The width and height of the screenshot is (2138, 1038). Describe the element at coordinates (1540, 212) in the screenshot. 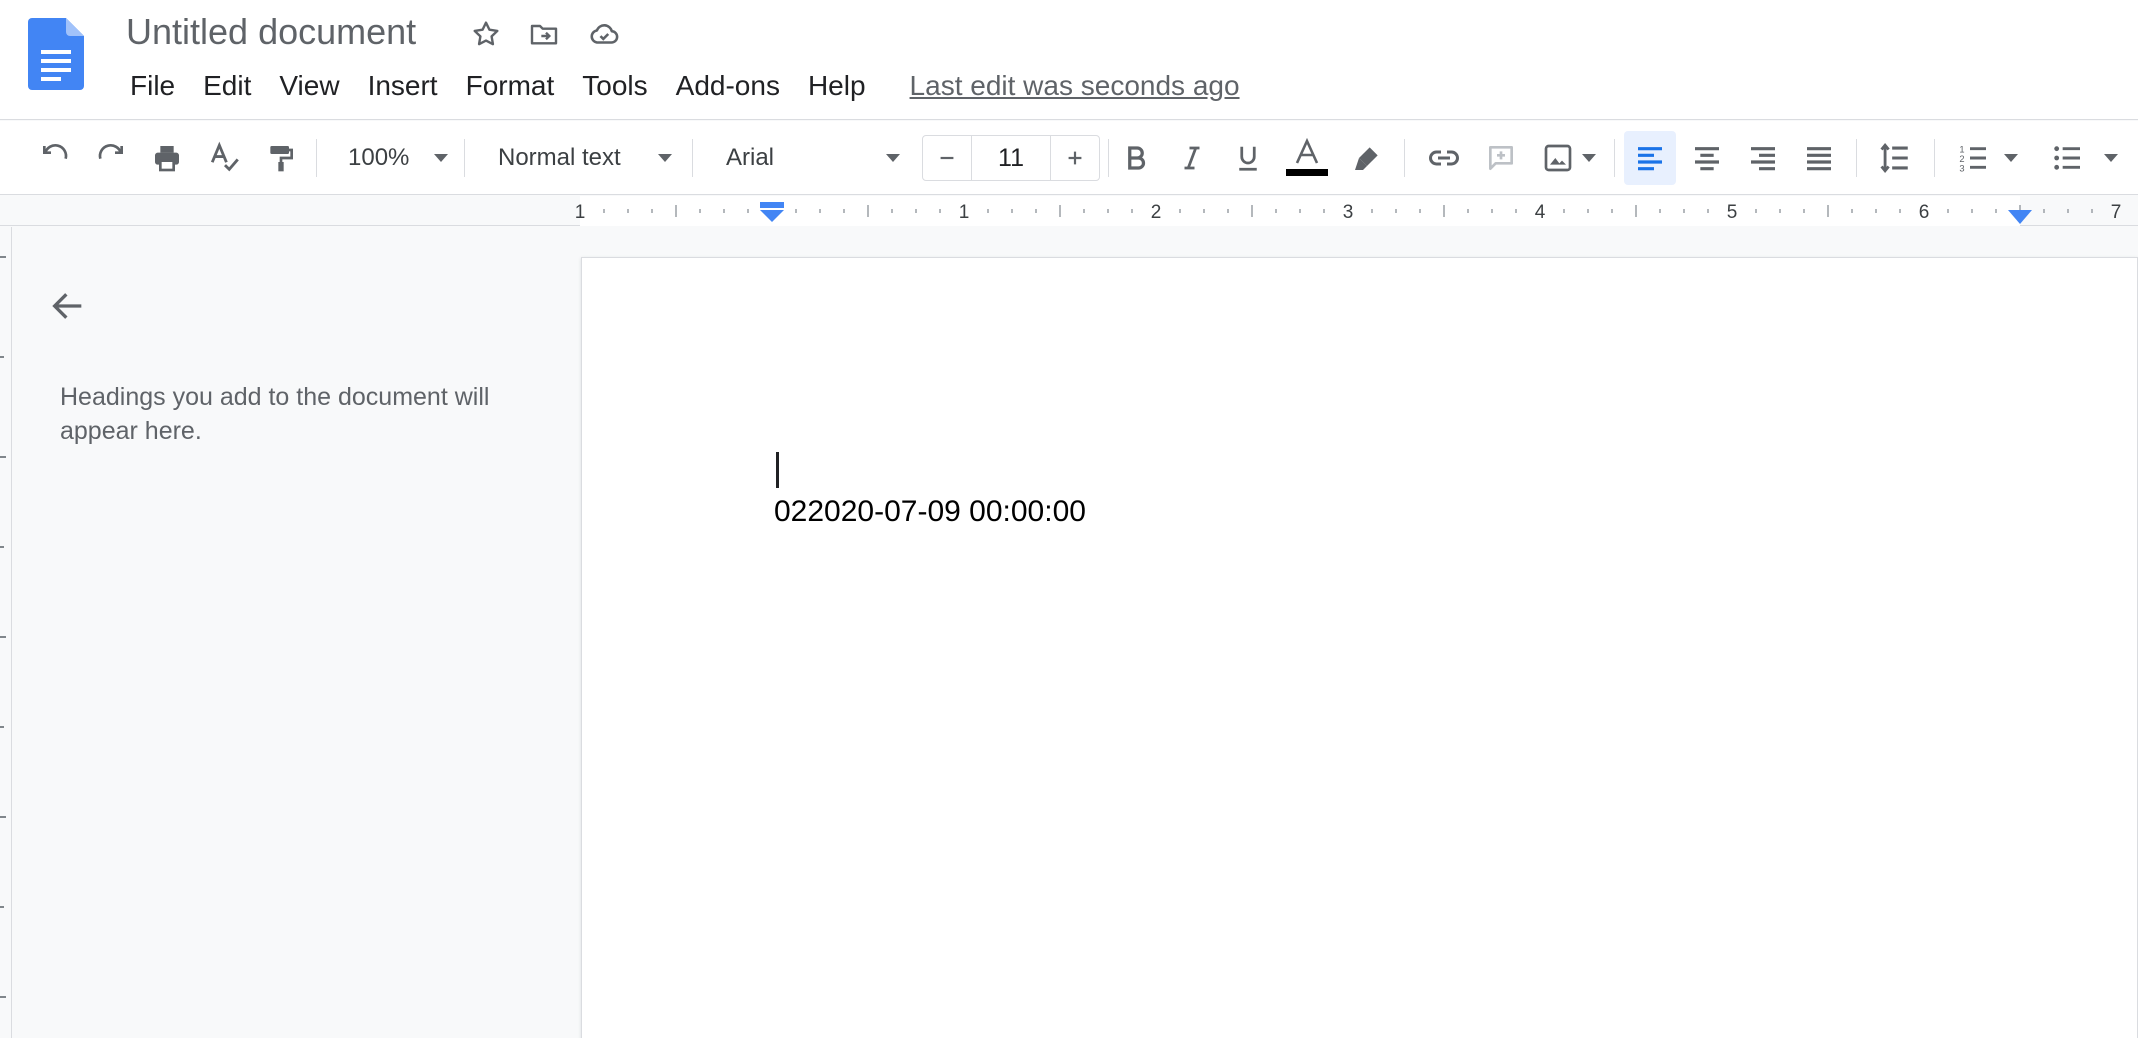

I see `ruler-label: 4` at that location.